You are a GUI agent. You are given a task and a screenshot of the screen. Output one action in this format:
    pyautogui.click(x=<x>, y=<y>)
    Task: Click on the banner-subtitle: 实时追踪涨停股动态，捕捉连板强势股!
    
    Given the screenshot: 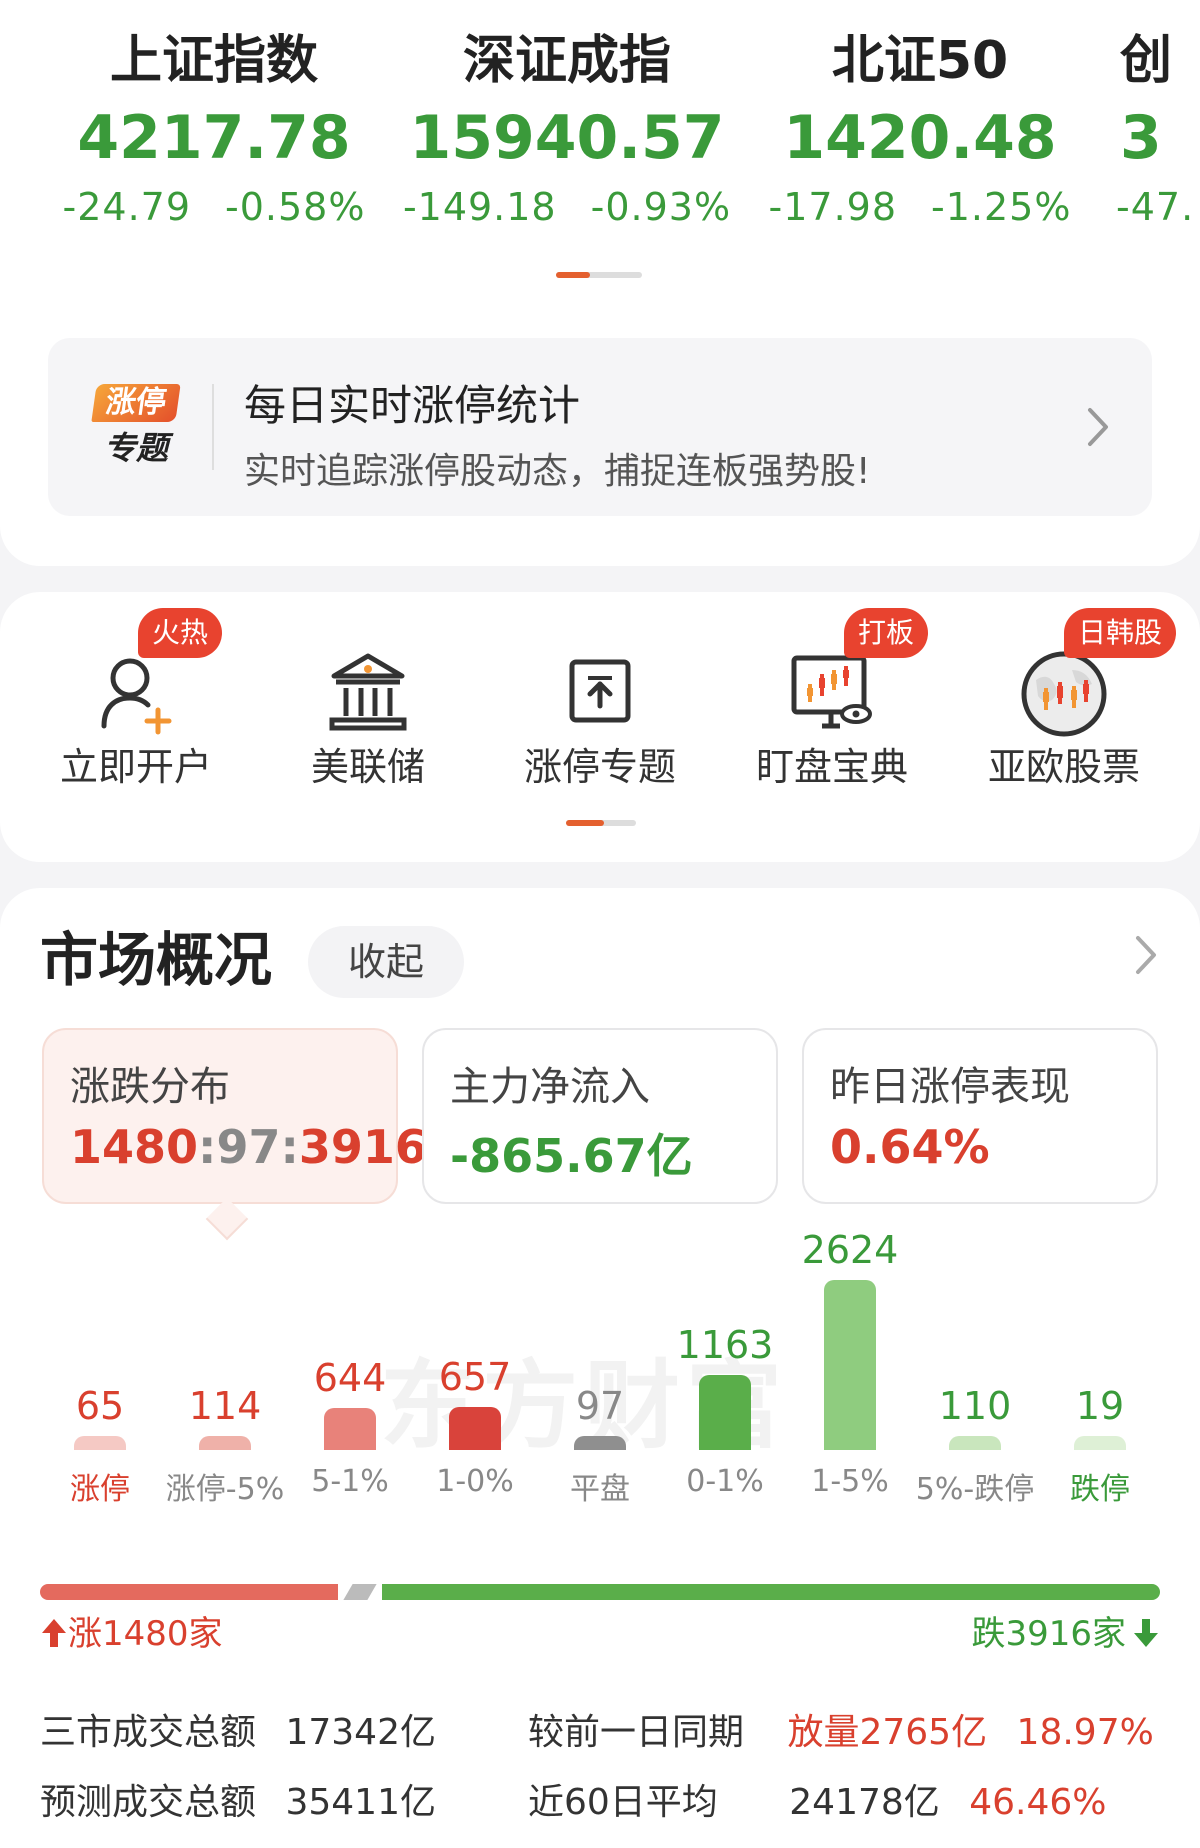 What is the action you would take?
    pyautogui.click(x=557, y=471)
    